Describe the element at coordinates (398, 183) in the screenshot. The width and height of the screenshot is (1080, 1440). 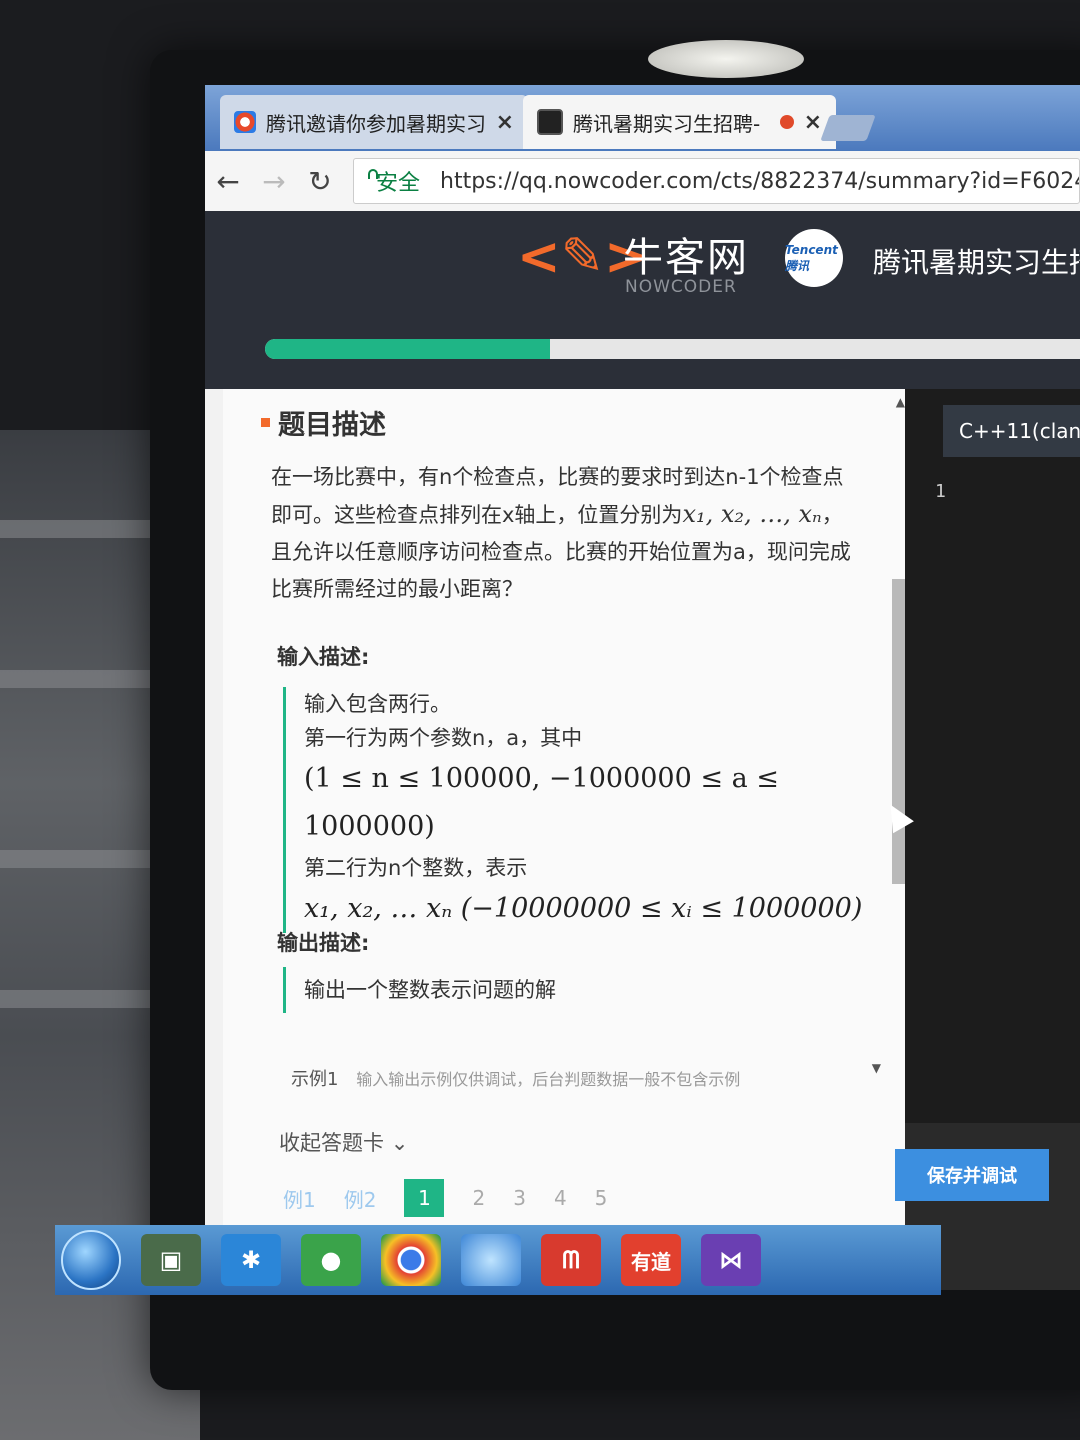
I see `security-label: 安全` at that location.